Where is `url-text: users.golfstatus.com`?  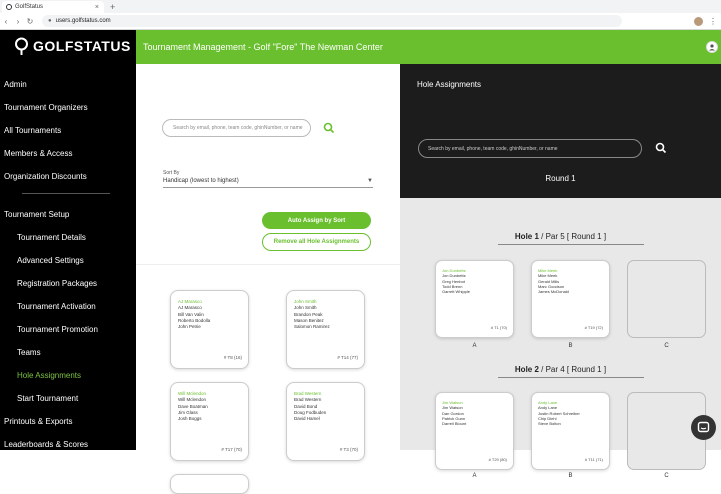
url-text: users.golfstatus.com is located at coordinates (83, 21).